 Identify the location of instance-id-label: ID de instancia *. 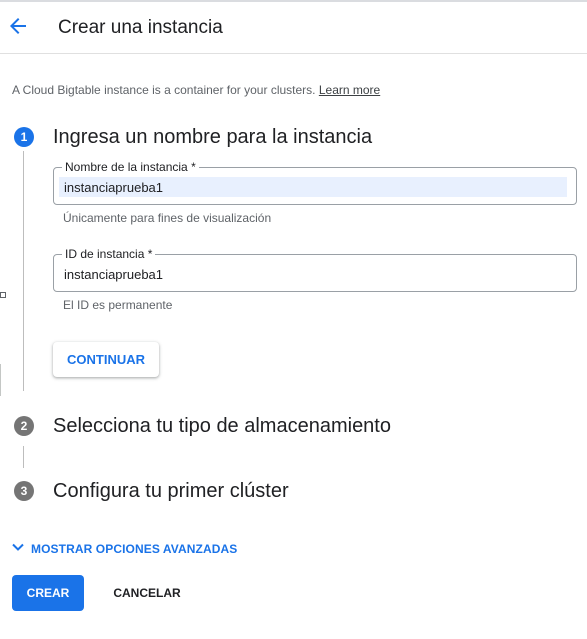
(109, 254).